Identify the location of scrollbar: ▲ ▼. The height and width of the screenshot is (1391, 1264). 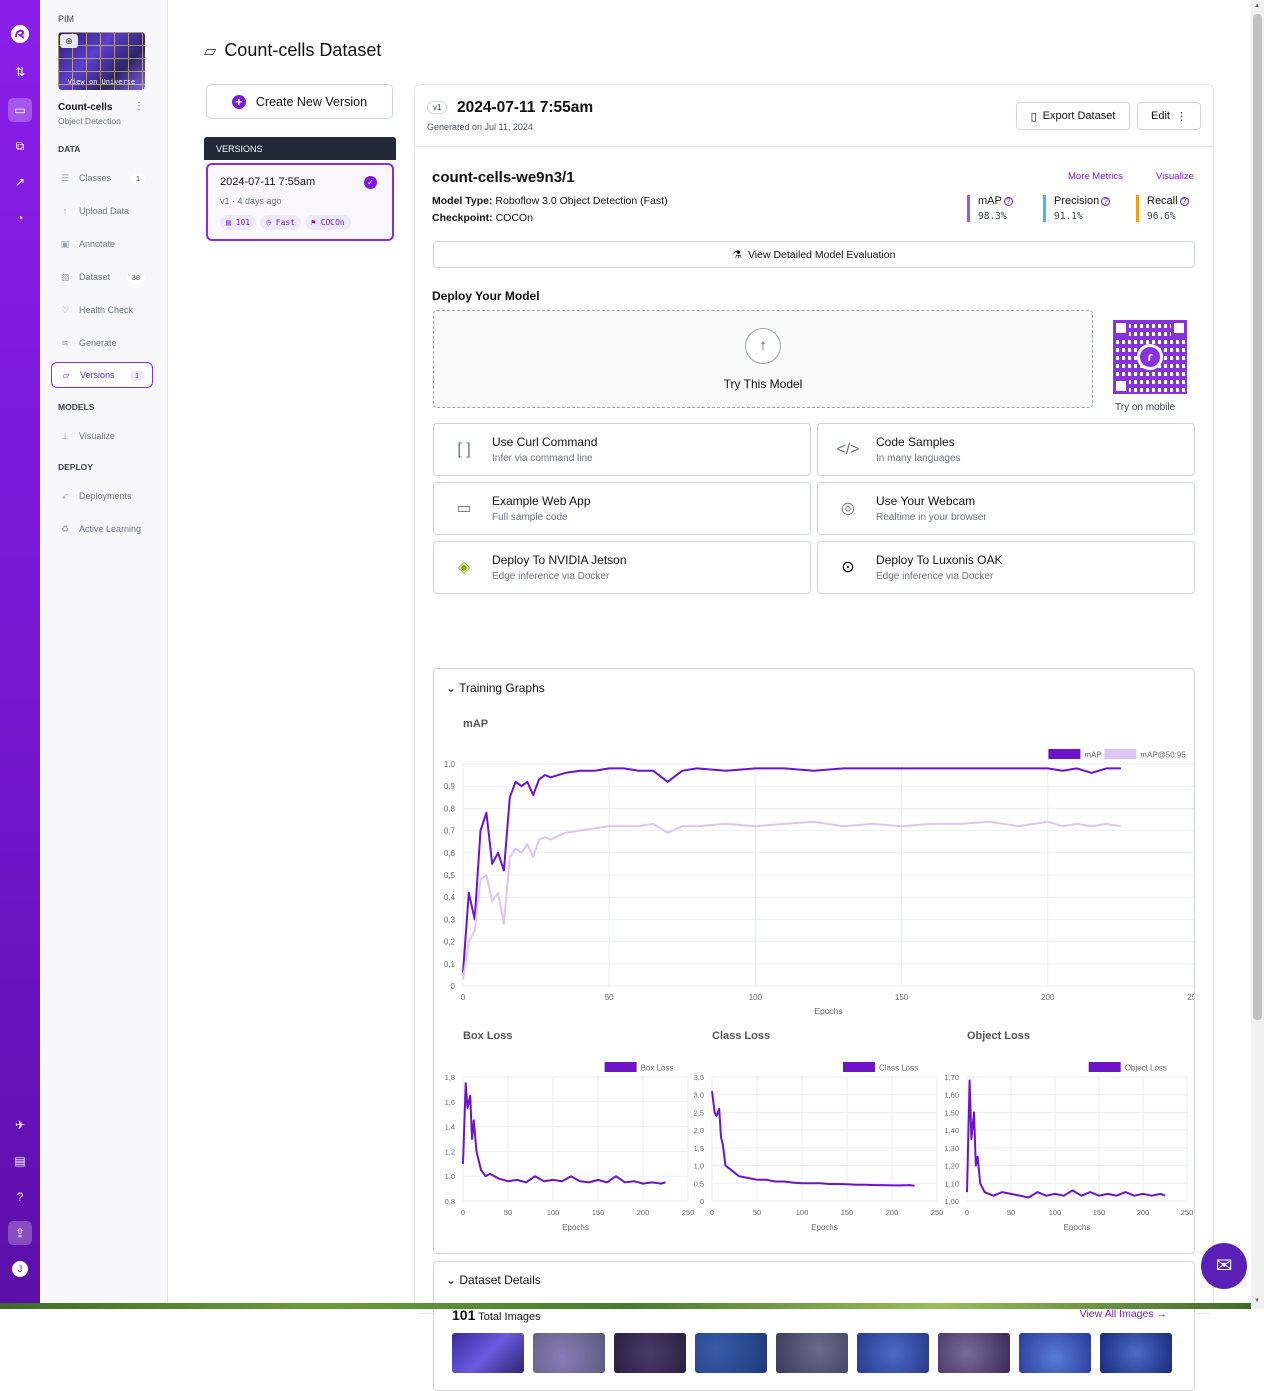
(1257, 654).